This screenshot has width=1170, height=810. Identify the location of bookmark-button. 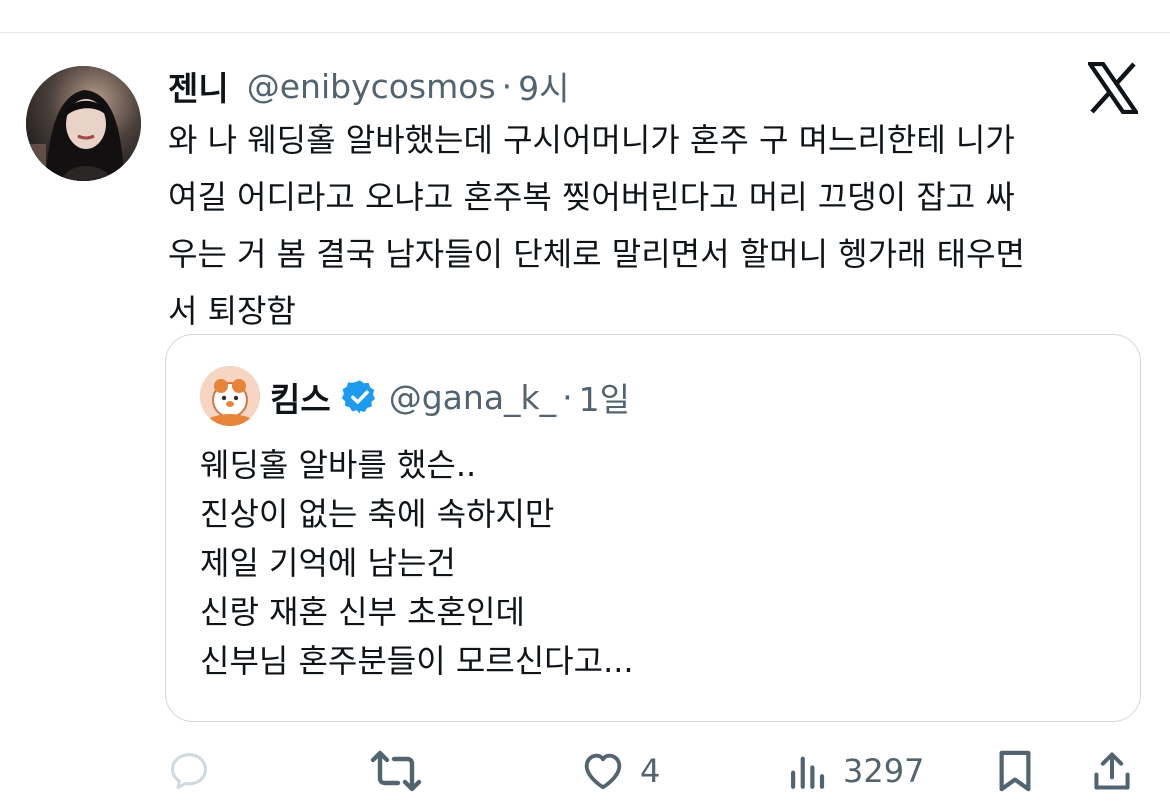
(1015, 771).